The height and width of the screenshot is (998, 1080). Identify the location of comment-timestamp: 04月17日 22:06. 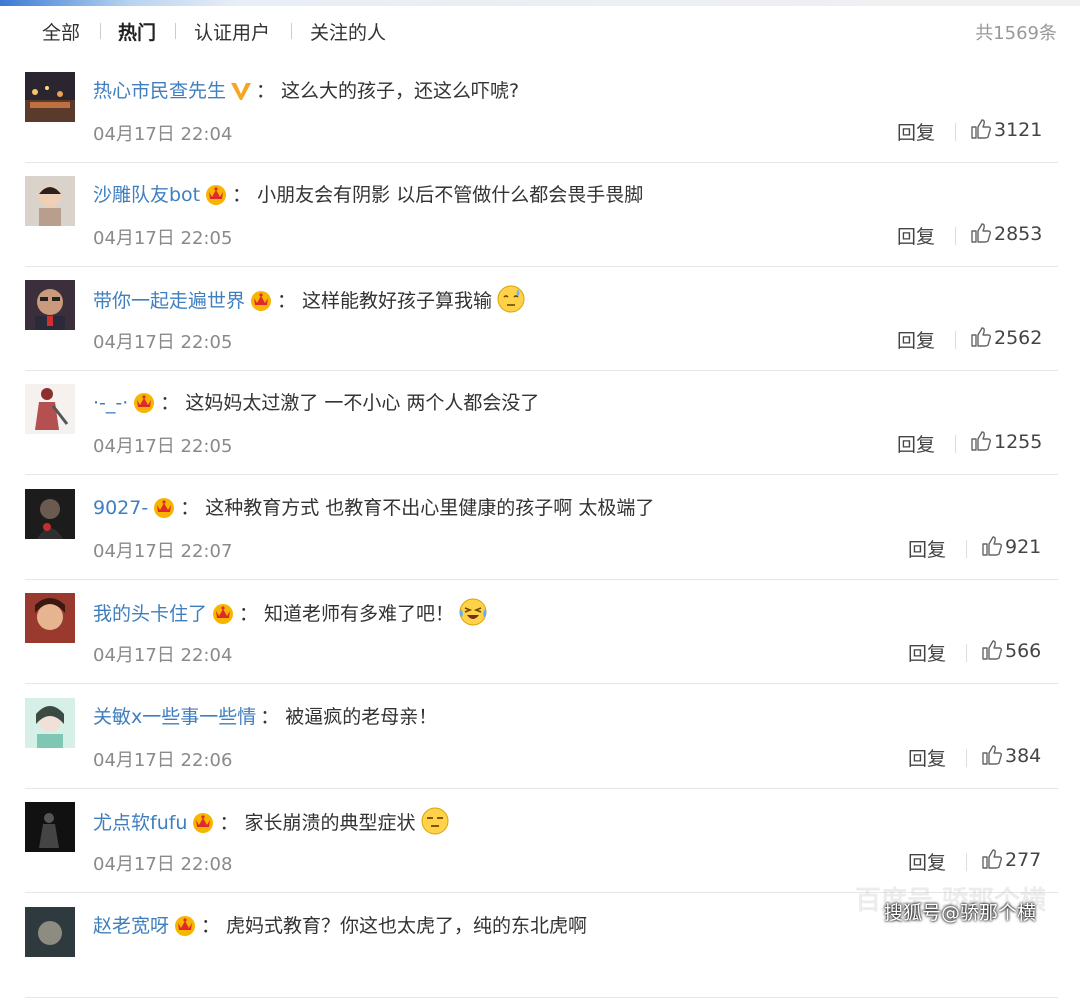
(163, 760).